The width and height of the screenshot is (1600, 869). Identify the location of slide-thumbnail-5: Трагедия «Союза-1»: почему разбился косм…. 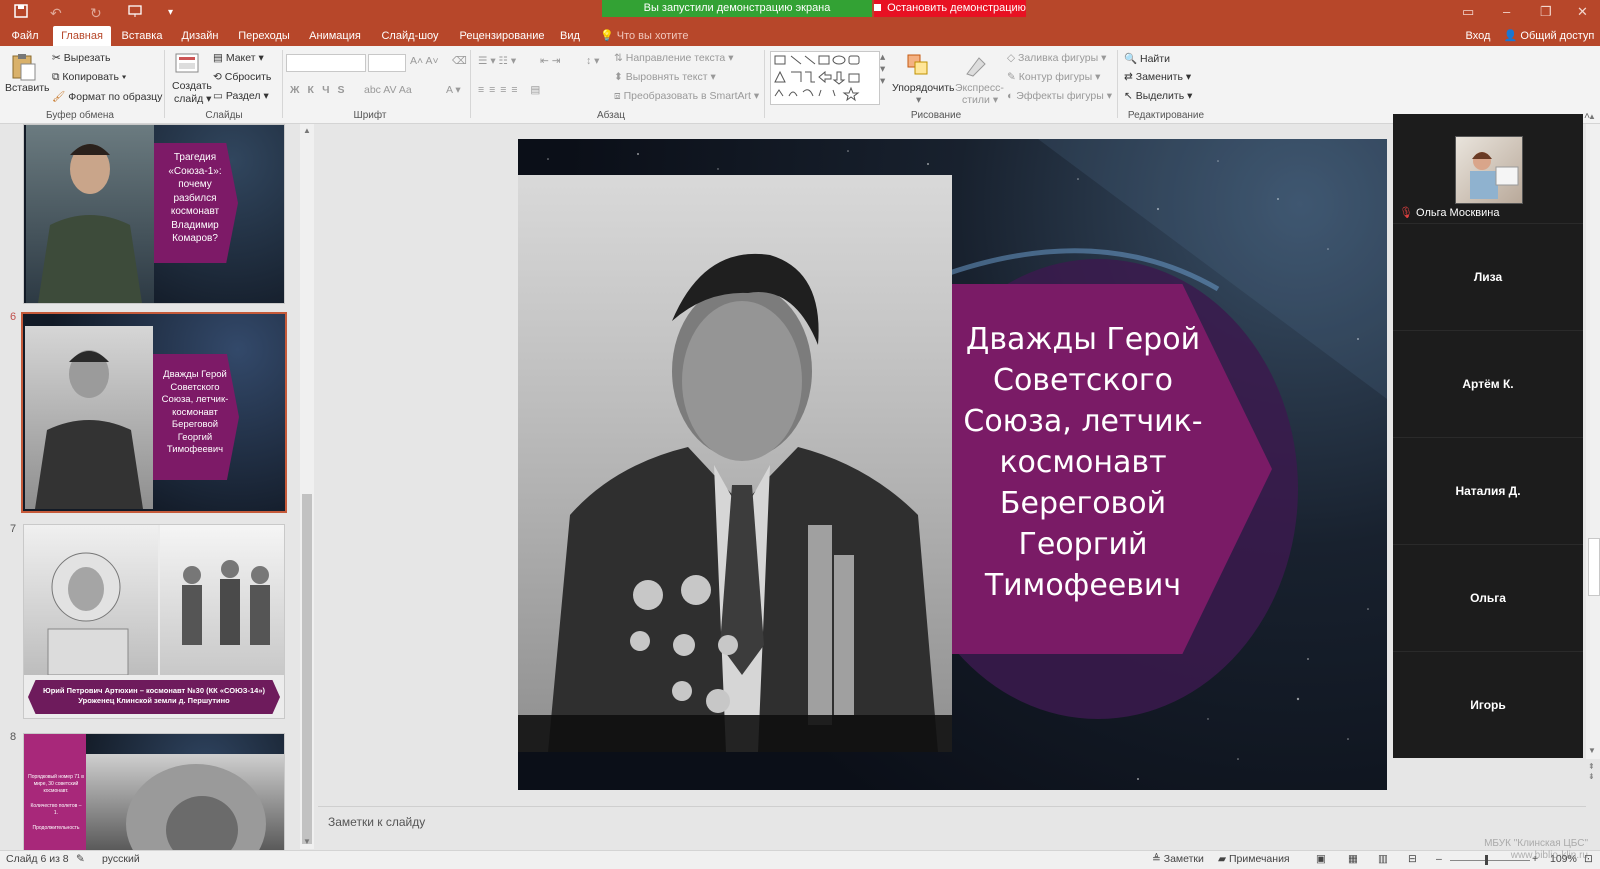
(154, 214).